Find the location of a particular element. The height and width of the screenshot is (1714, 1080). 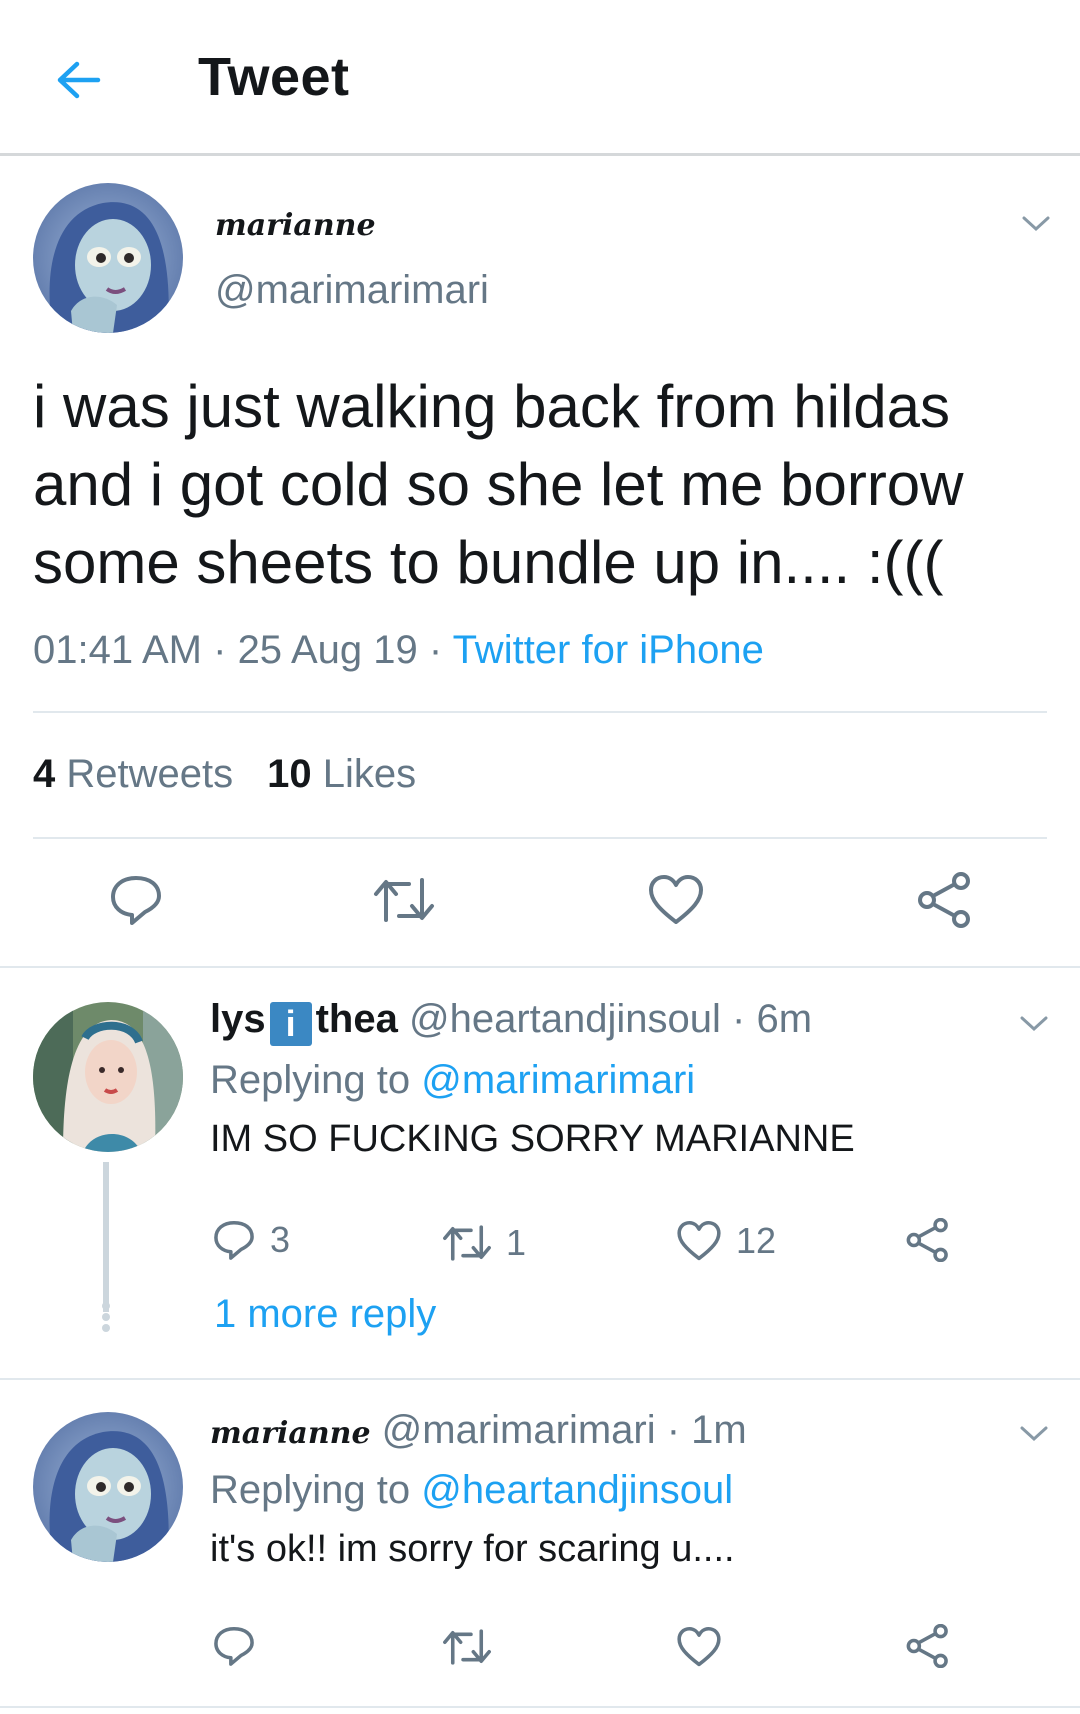

reply-count: 3 is located at coordinates (280, 1239).